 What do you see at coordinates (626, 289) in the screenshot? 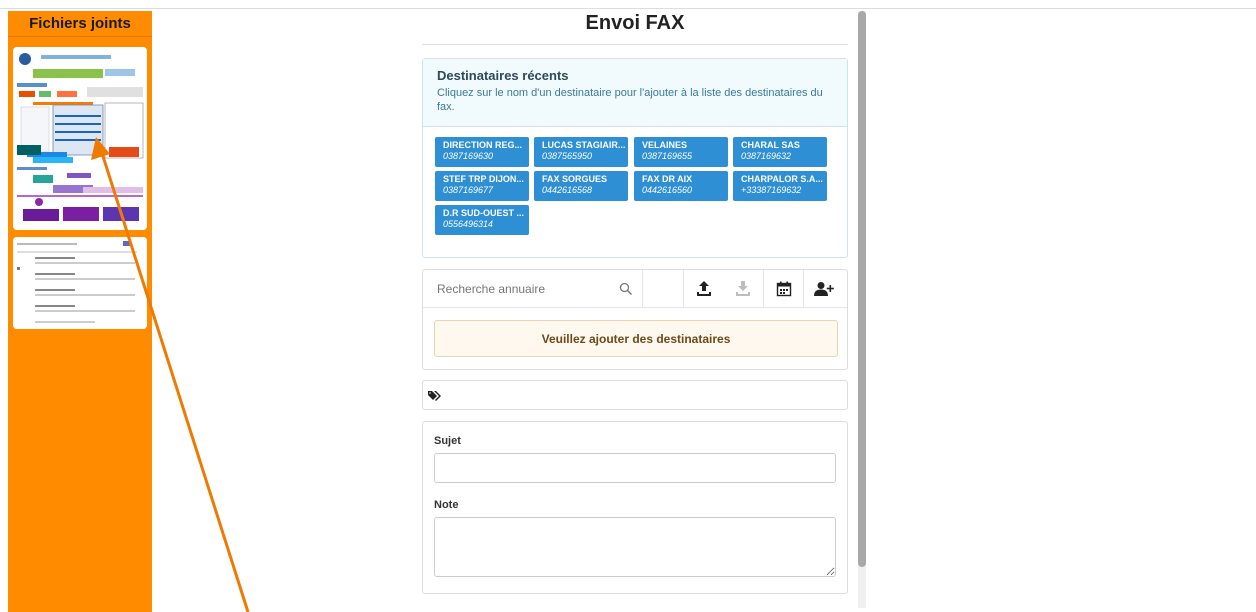
I see `search-icon` at bounding box center [626, 289].